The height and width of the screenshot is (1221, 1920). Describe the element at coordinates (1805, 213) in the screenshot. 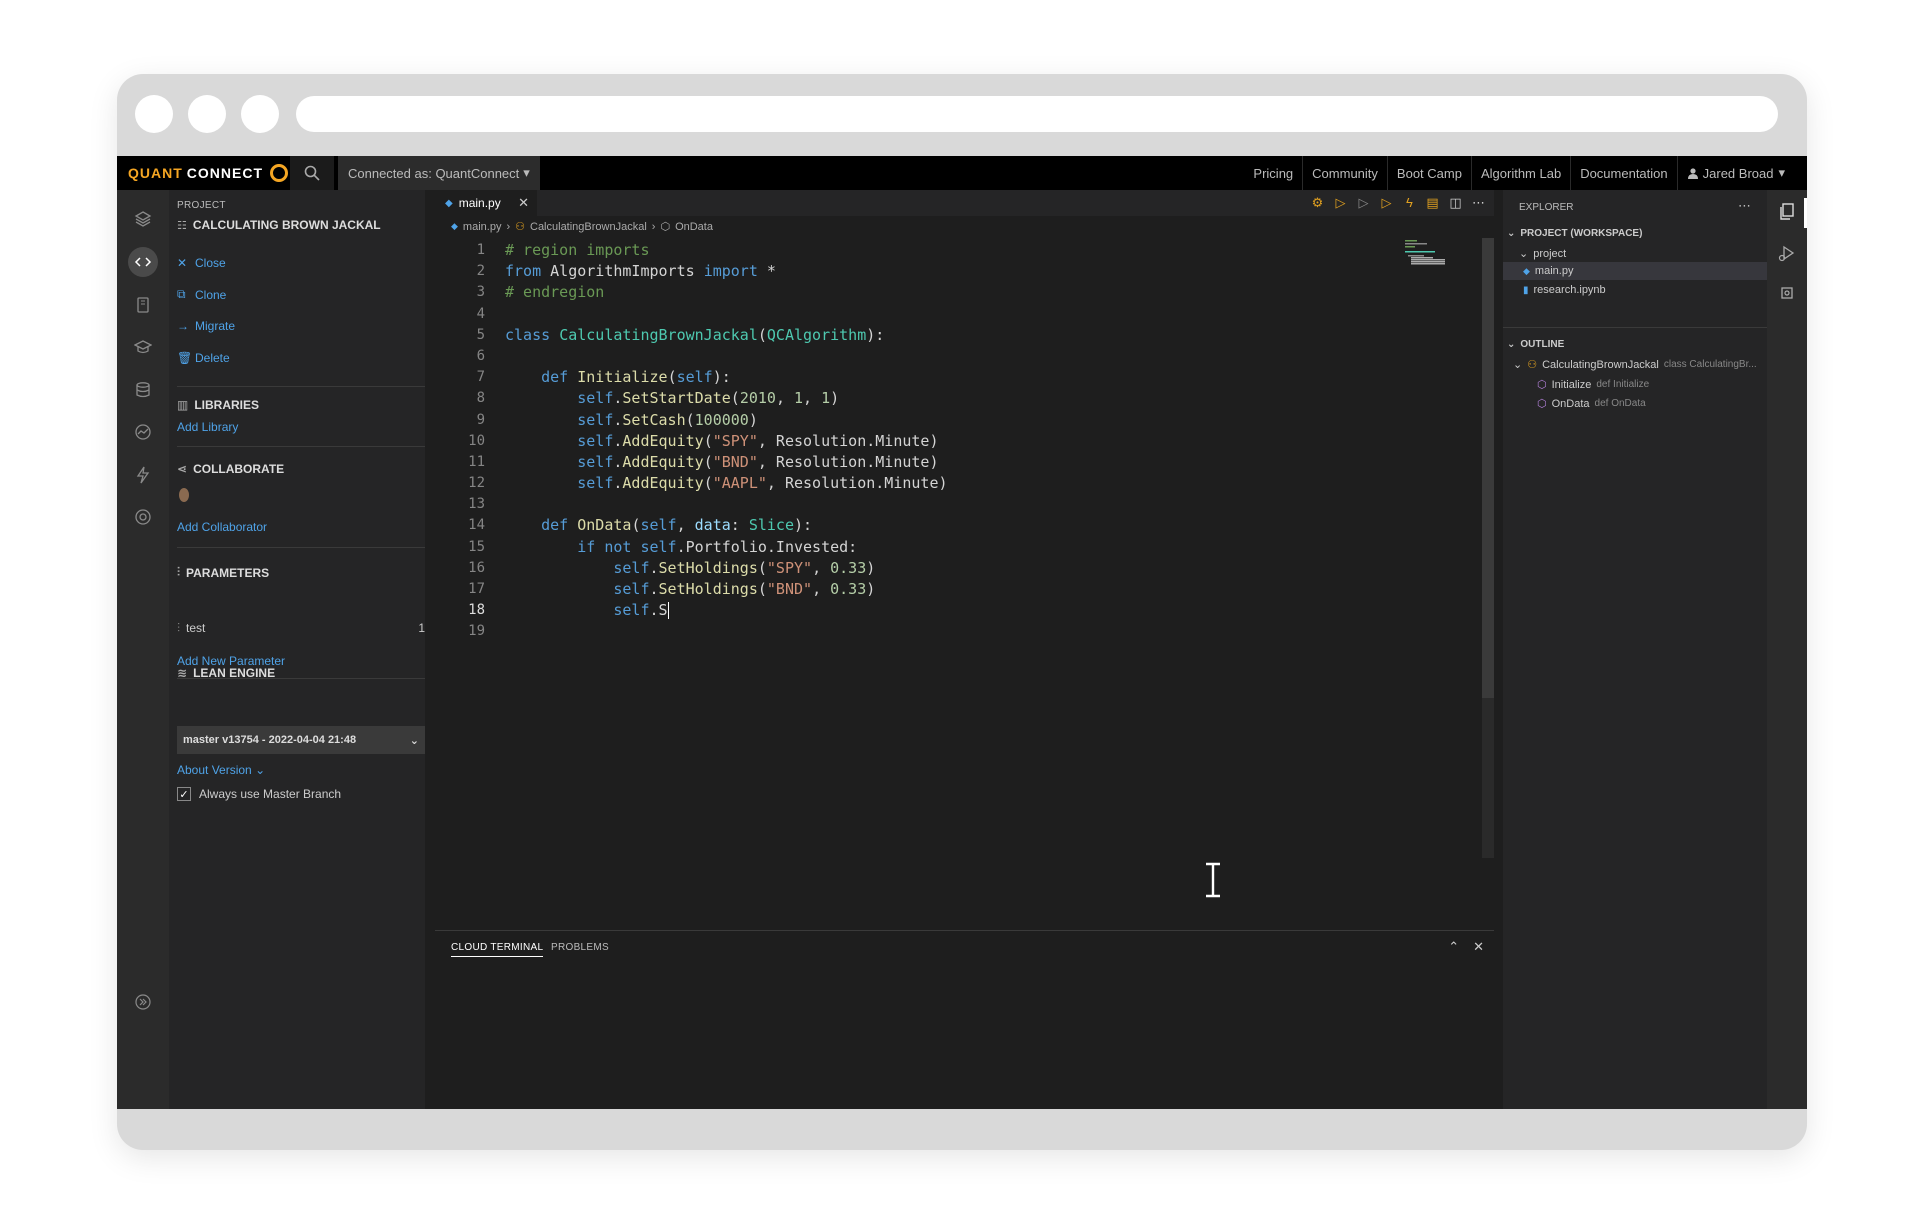

I see `active-indicator` at that location.